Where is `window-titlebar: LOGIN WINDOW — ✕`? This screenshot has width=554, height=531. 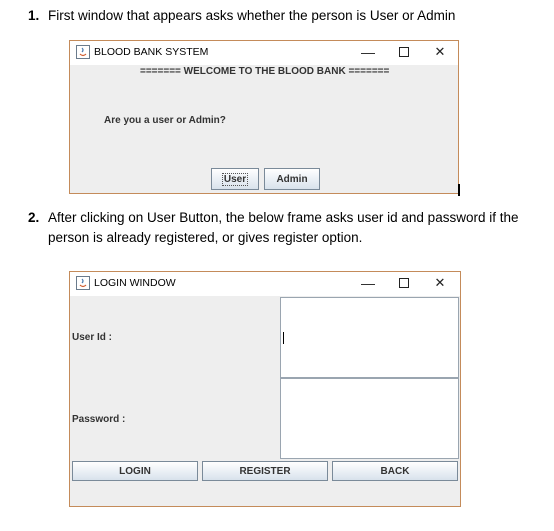 window-titlebar: LOGIN WINDOW — ✕ is located at coordinates (265, 284).